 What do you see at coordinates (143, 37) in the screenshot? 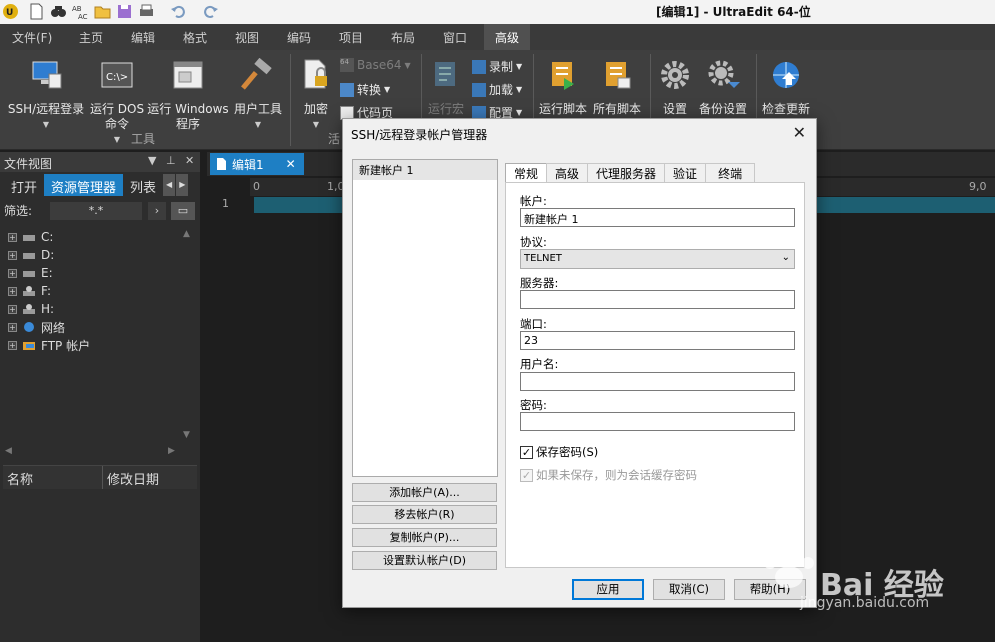
I see `tab-edit: 编辑` at bounding box center [143, 37].